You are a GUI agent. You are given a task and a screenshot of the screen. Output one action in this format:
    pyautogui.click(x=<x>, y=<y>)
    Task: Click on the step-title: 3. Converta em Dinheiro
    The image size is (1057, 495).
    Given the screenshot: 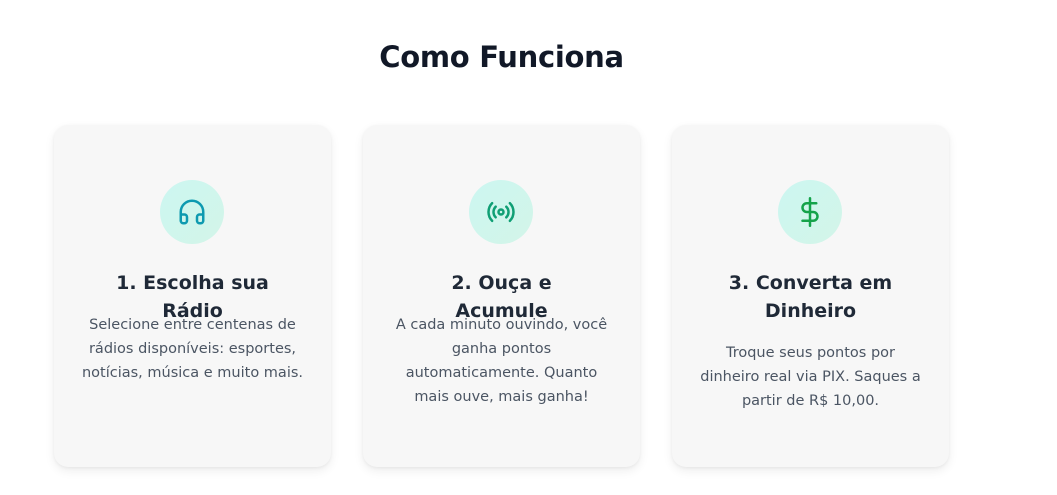 What is the action you would take?
    pyautogui.click(x=810, y=297)
    